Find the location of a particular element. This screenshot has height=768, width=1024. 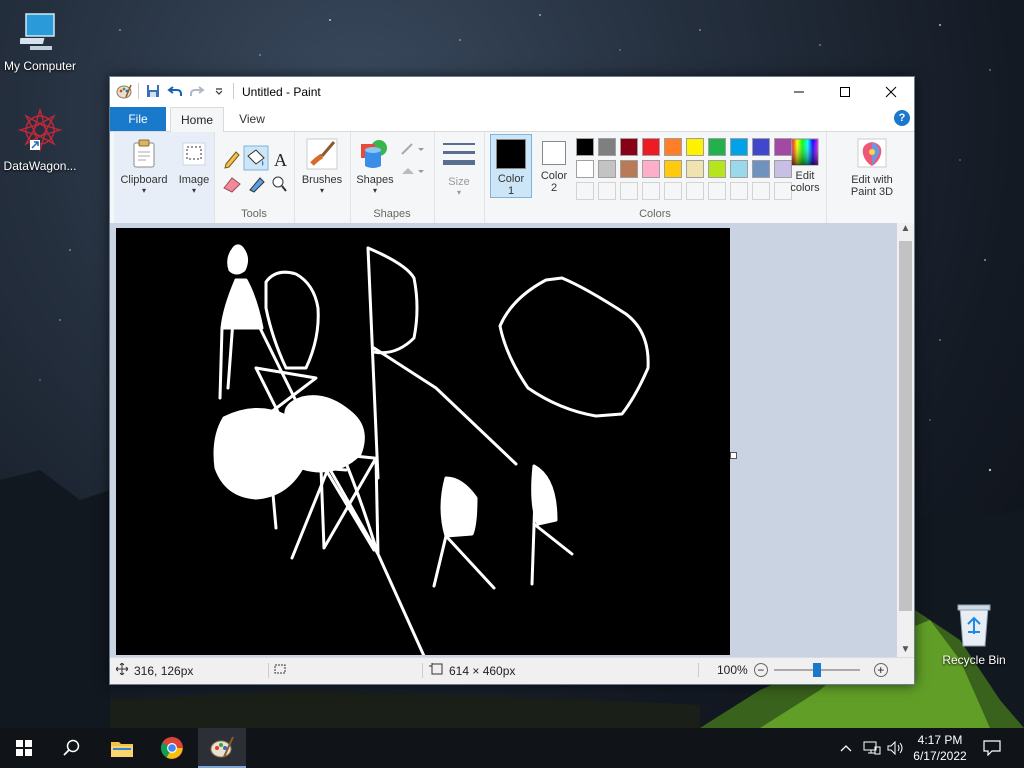

shapes-label: Shapes is located at coordinates (375, 180).